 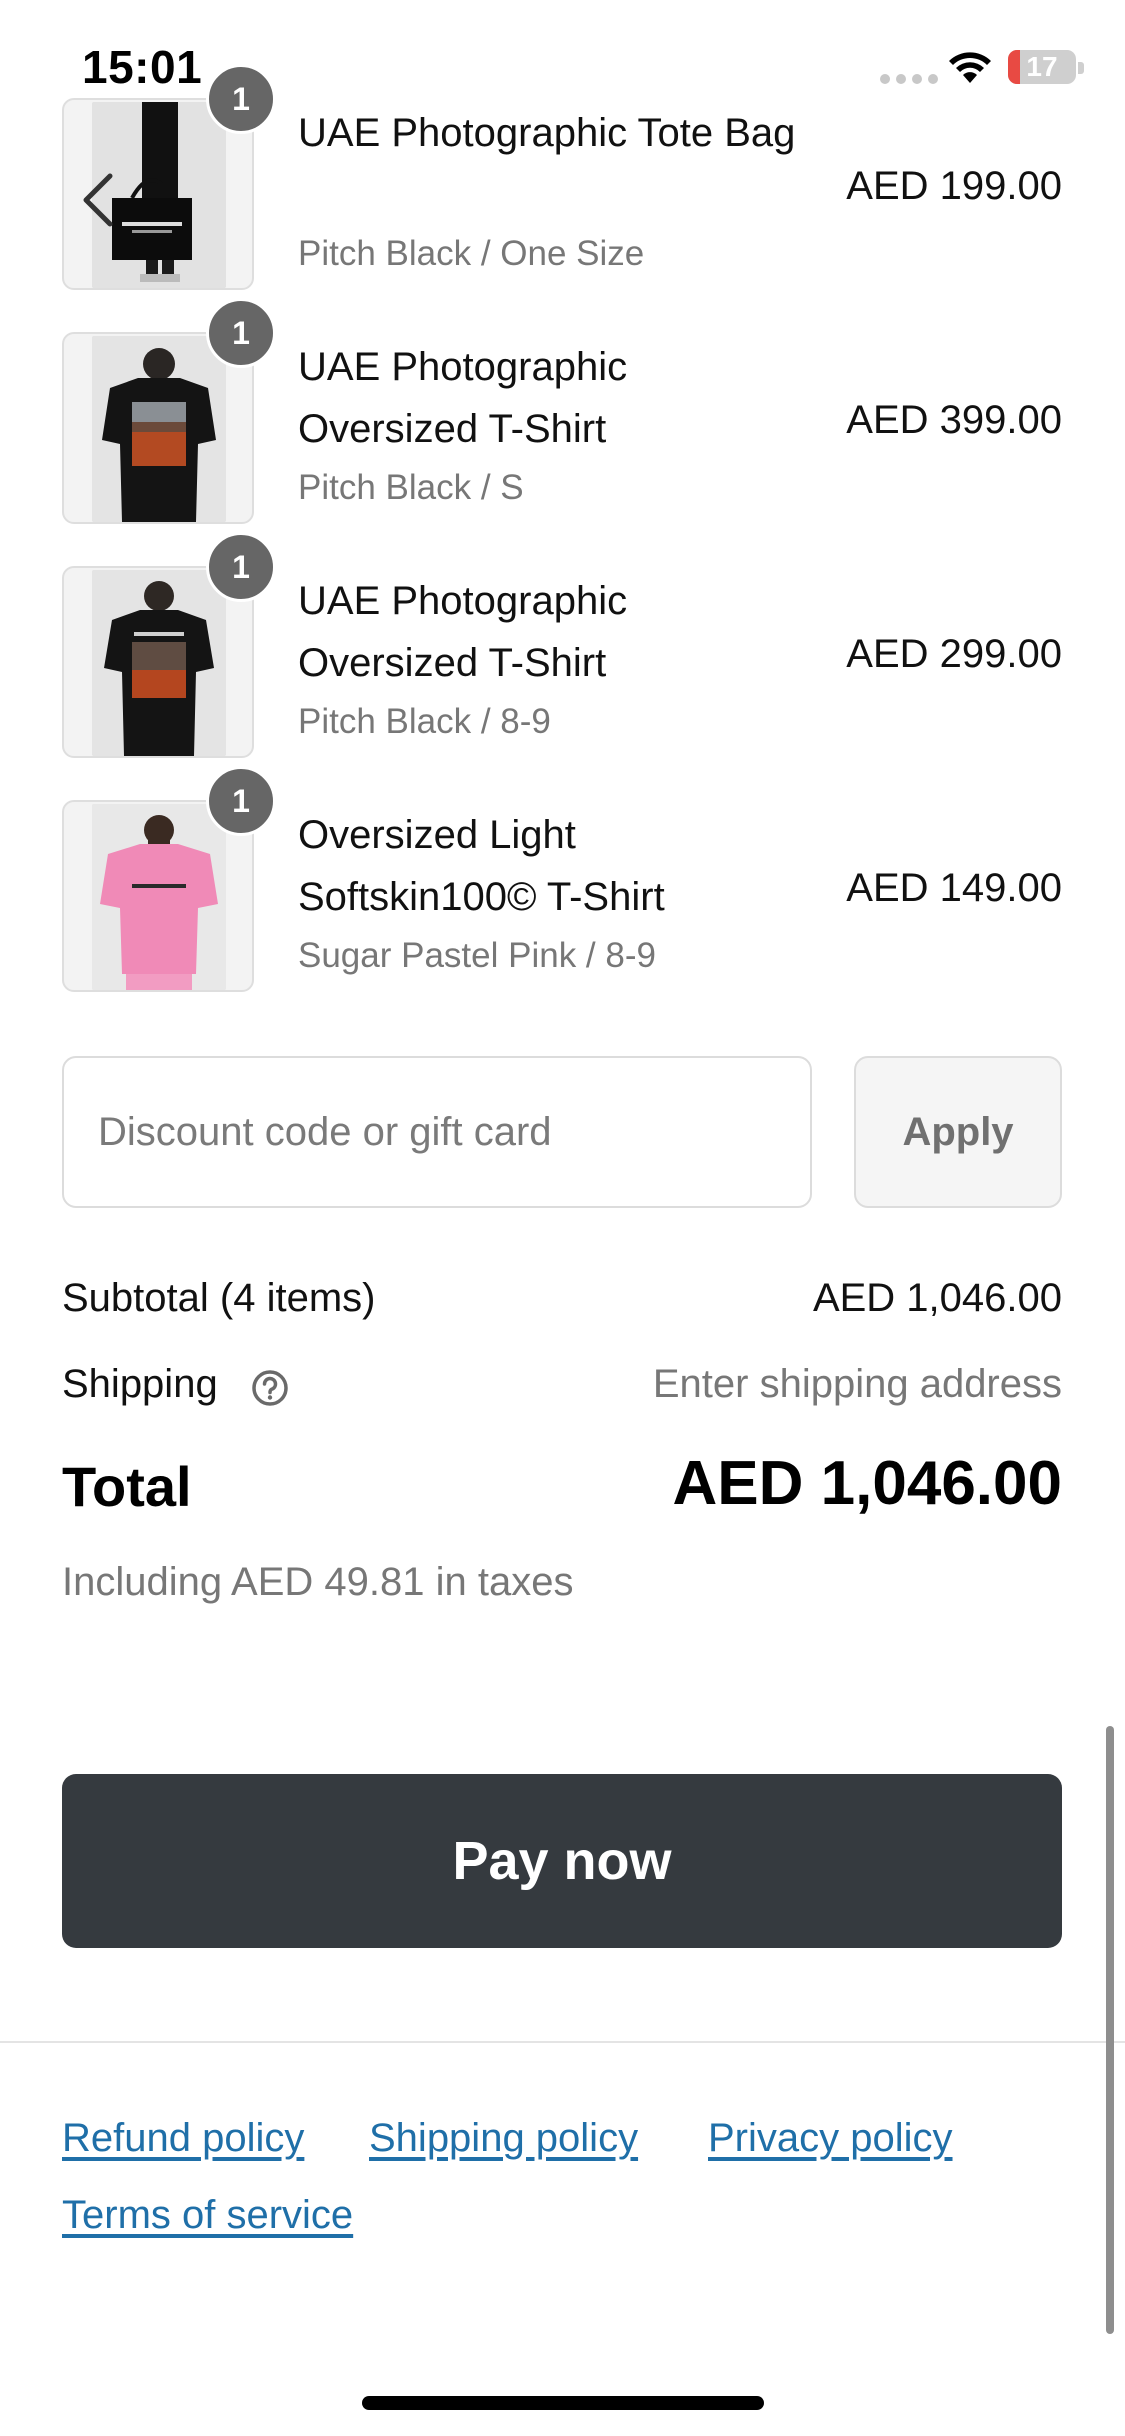 What do you see at coordinates (867, 1483) in the screenshot?
I see `total-value: AED 1,046.00` at bounding box center [867, 1483].